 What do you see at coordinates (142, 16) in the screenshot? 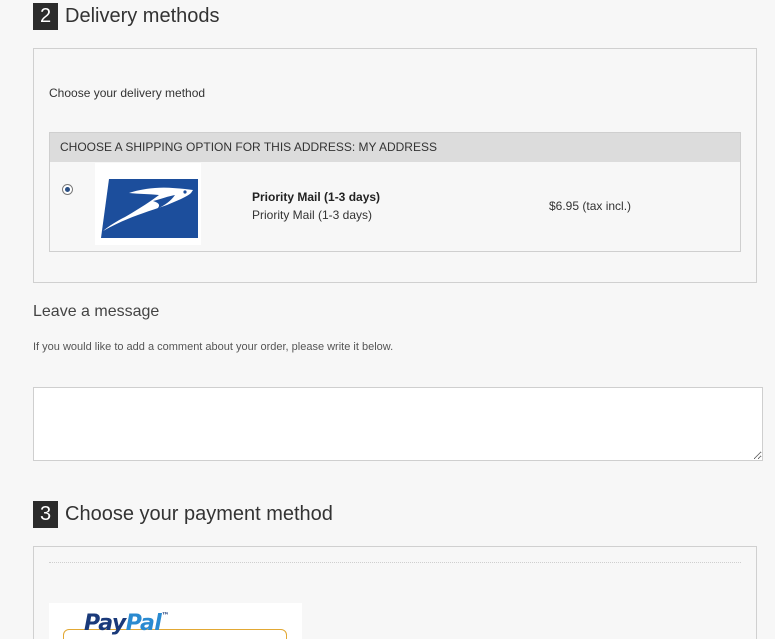
I see `section-title: Delivery methods` at bounding box center [142, 16].